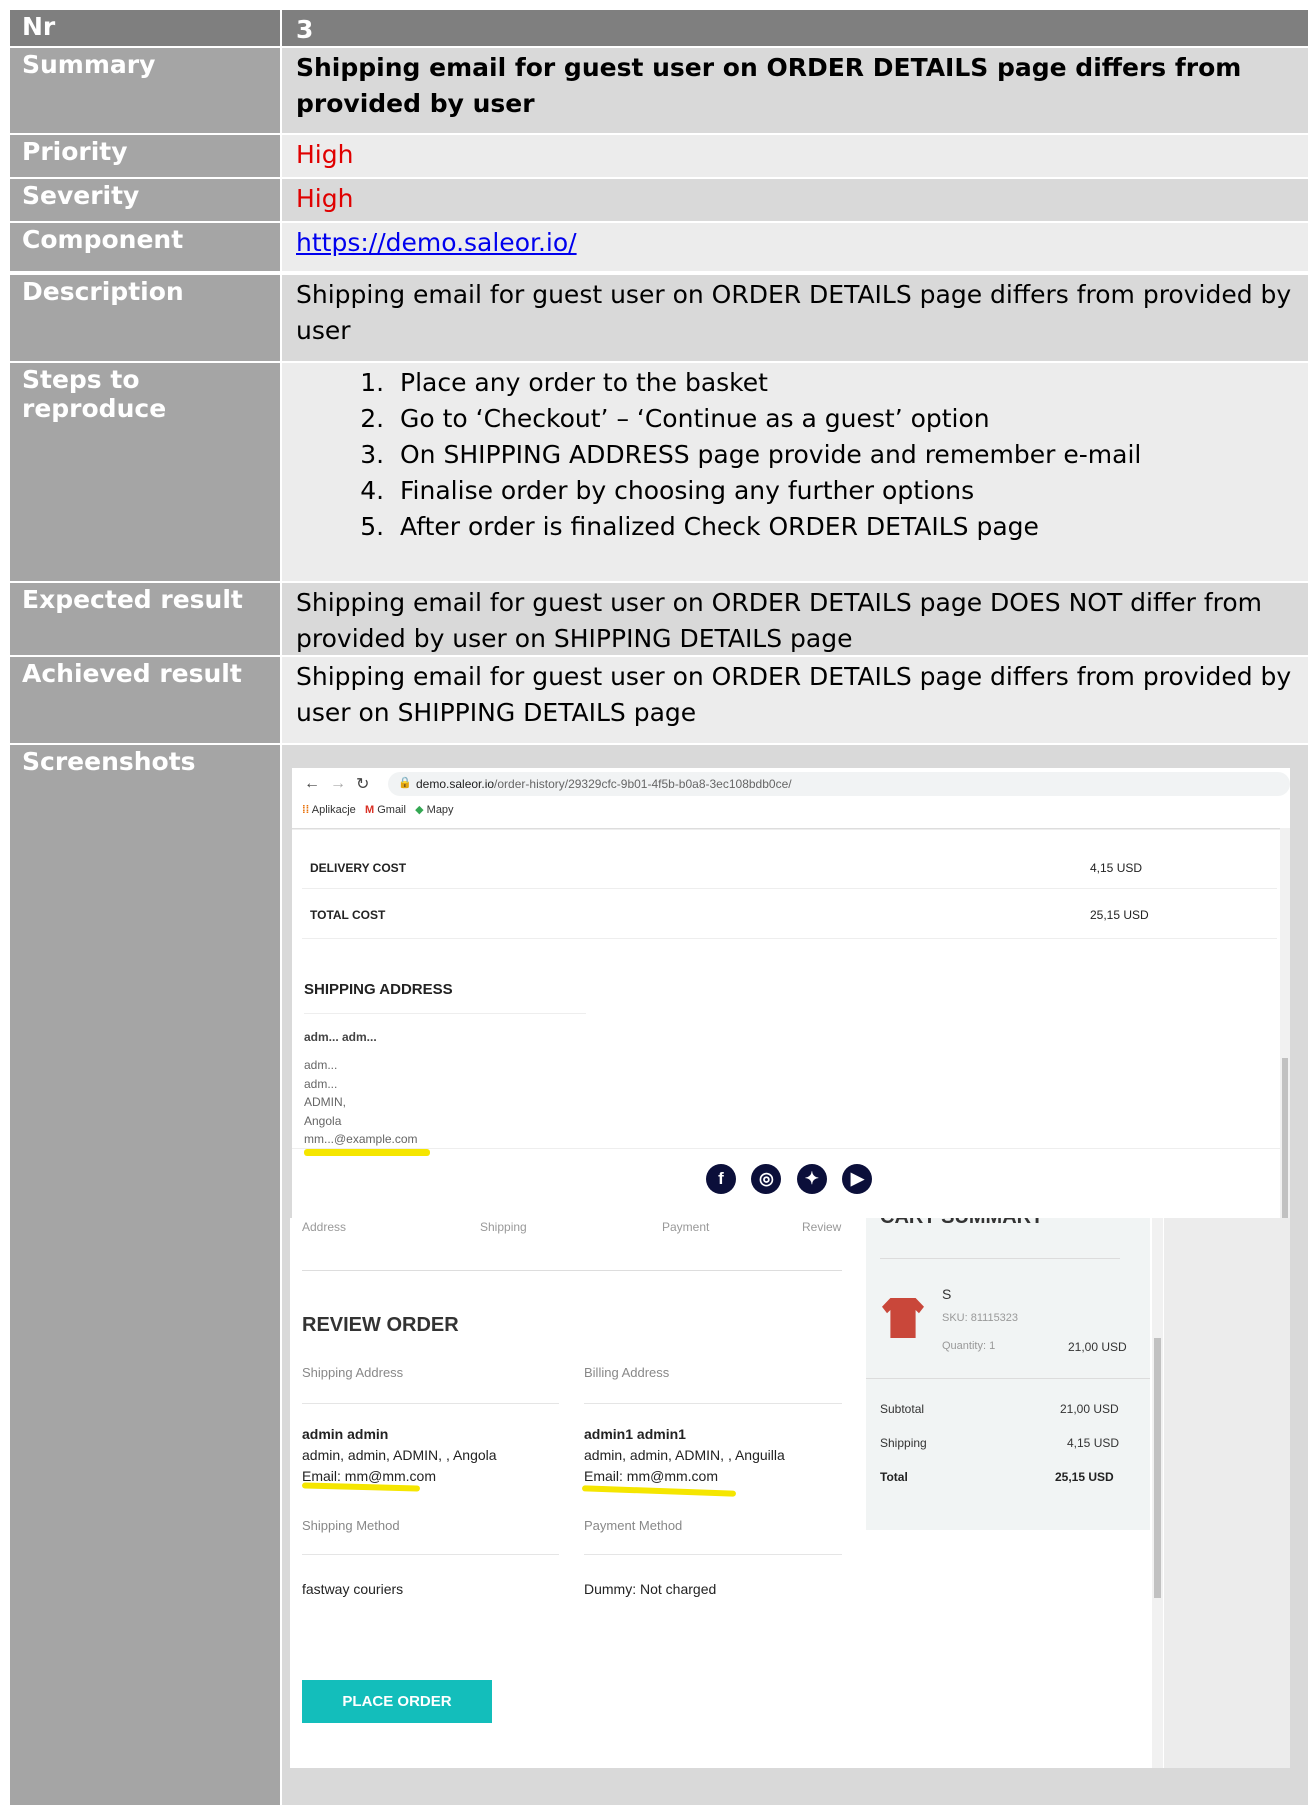 The width and height of the screenshot is (1316, 1805). What do you see at coordinates (1116, 868) in the screenshot?
I see `delivery-cost-value: 4,15 USD` at bounding box center [1116, 868].